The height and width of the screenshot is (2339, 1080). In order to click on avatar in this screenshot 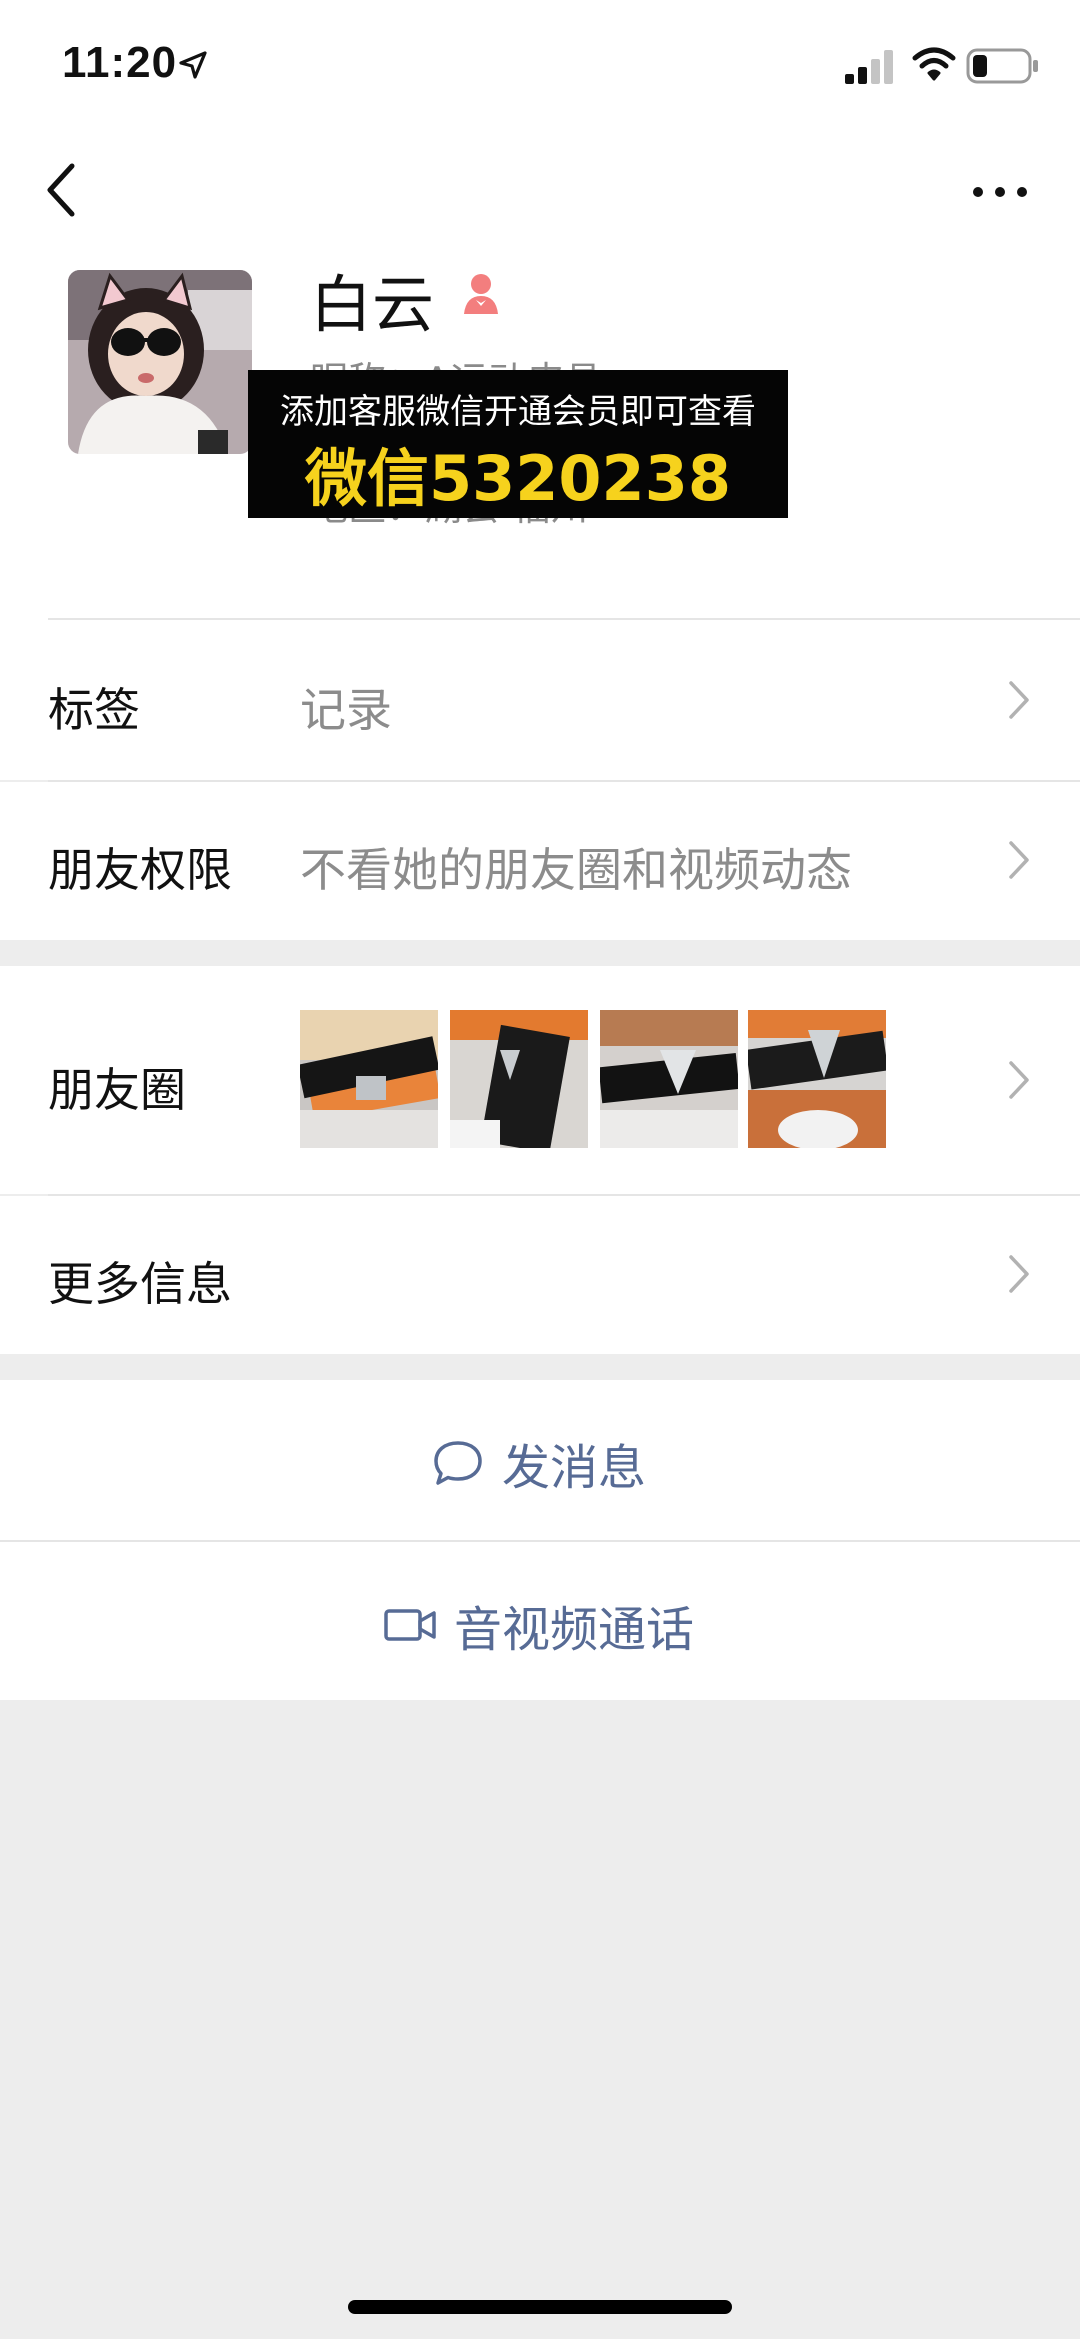, I will do `click(160, 362)`.